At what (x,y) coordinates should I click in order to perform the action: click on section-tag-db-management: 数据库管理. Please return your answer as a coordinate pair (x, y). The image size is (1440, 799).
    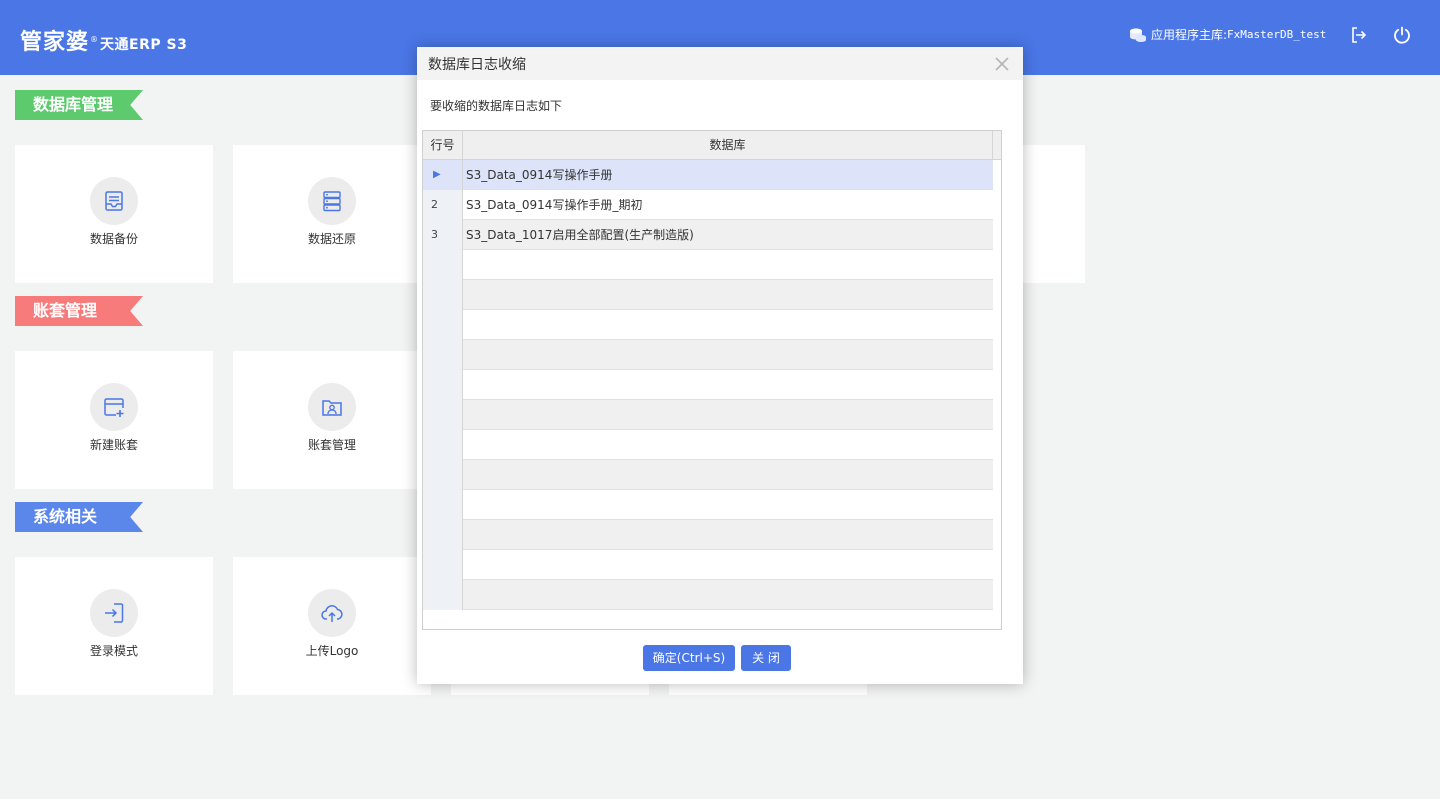
    Looking at the image, I should click on (79, 105).